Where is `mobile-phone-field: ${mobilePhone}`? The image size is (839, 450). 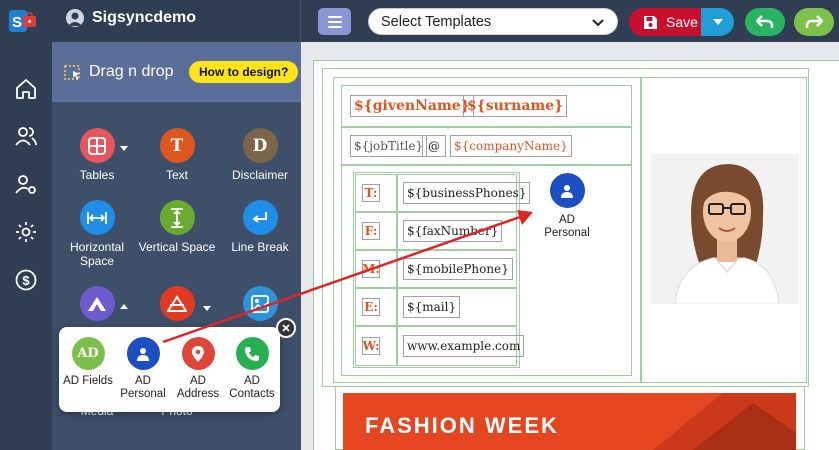 mobile-phone-field: ${mobilePhone} is located at coordinates (458, 269).